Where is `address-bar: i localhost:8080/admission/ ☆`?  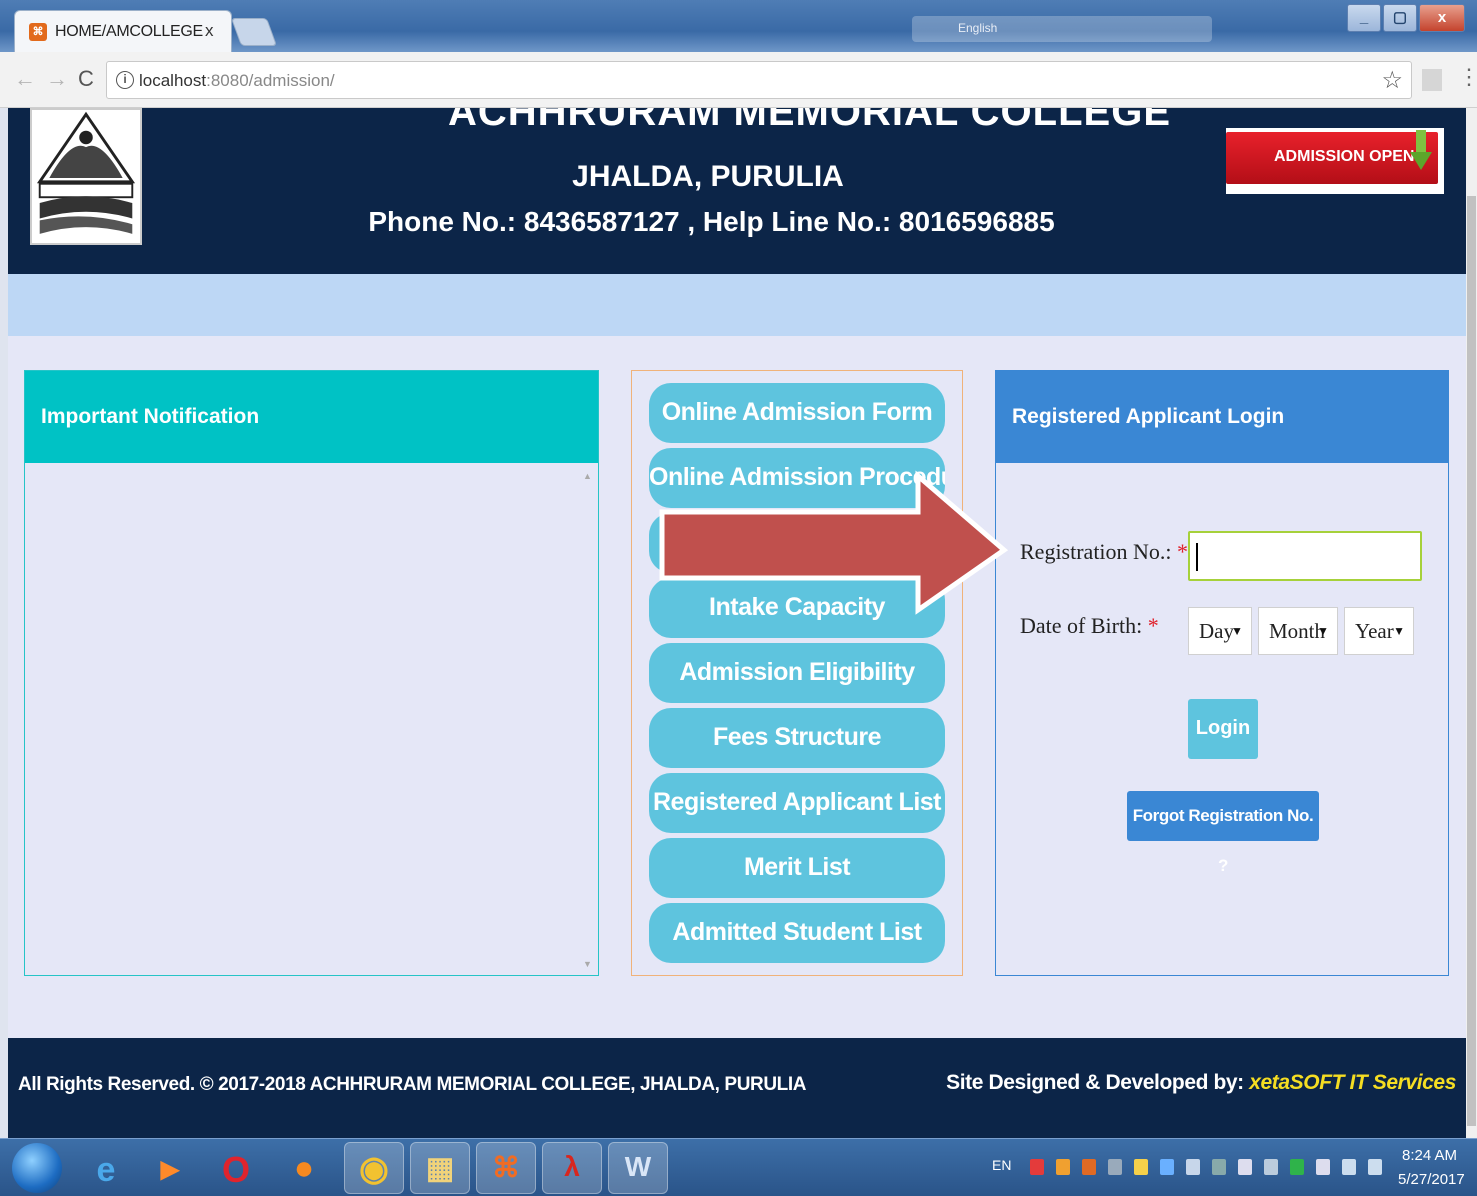
address-bar: i localhost:8080/admission/ ☆ is located at coordinates (759, 80).